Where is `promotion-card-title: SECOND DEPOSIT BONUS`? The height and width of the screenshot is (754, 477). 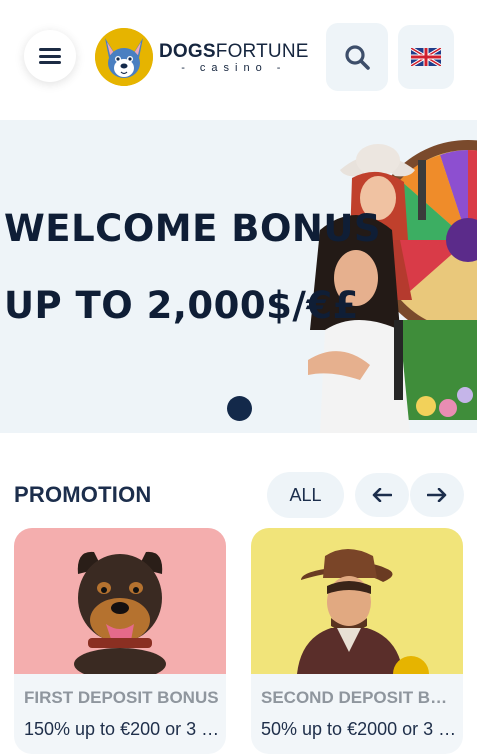 promotion-card-title: SECOND DEPOSIT BONUS is located at coordinates (359, 697).